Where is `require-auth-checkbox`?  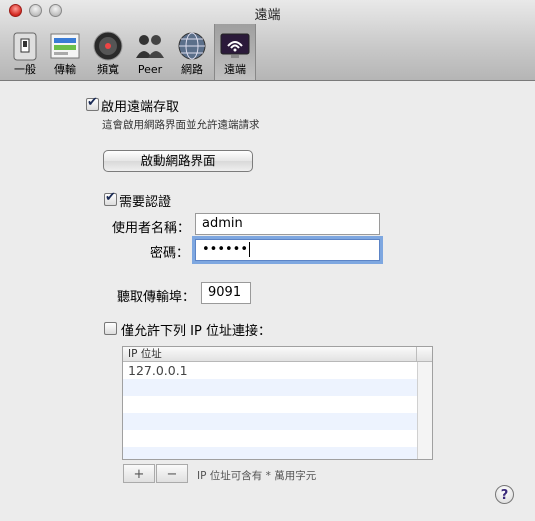
require-auth-checkbox is located at coordinates (110, 198).